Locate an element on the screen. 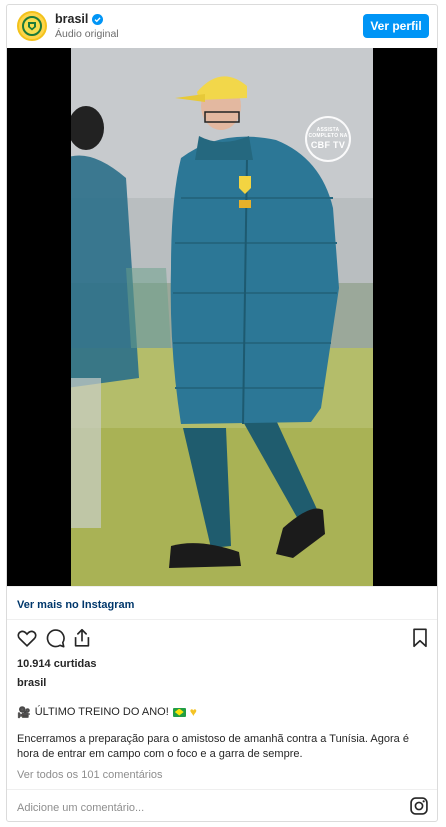  view-profile-button: Ver perfil is located at coordinates (396, 26).